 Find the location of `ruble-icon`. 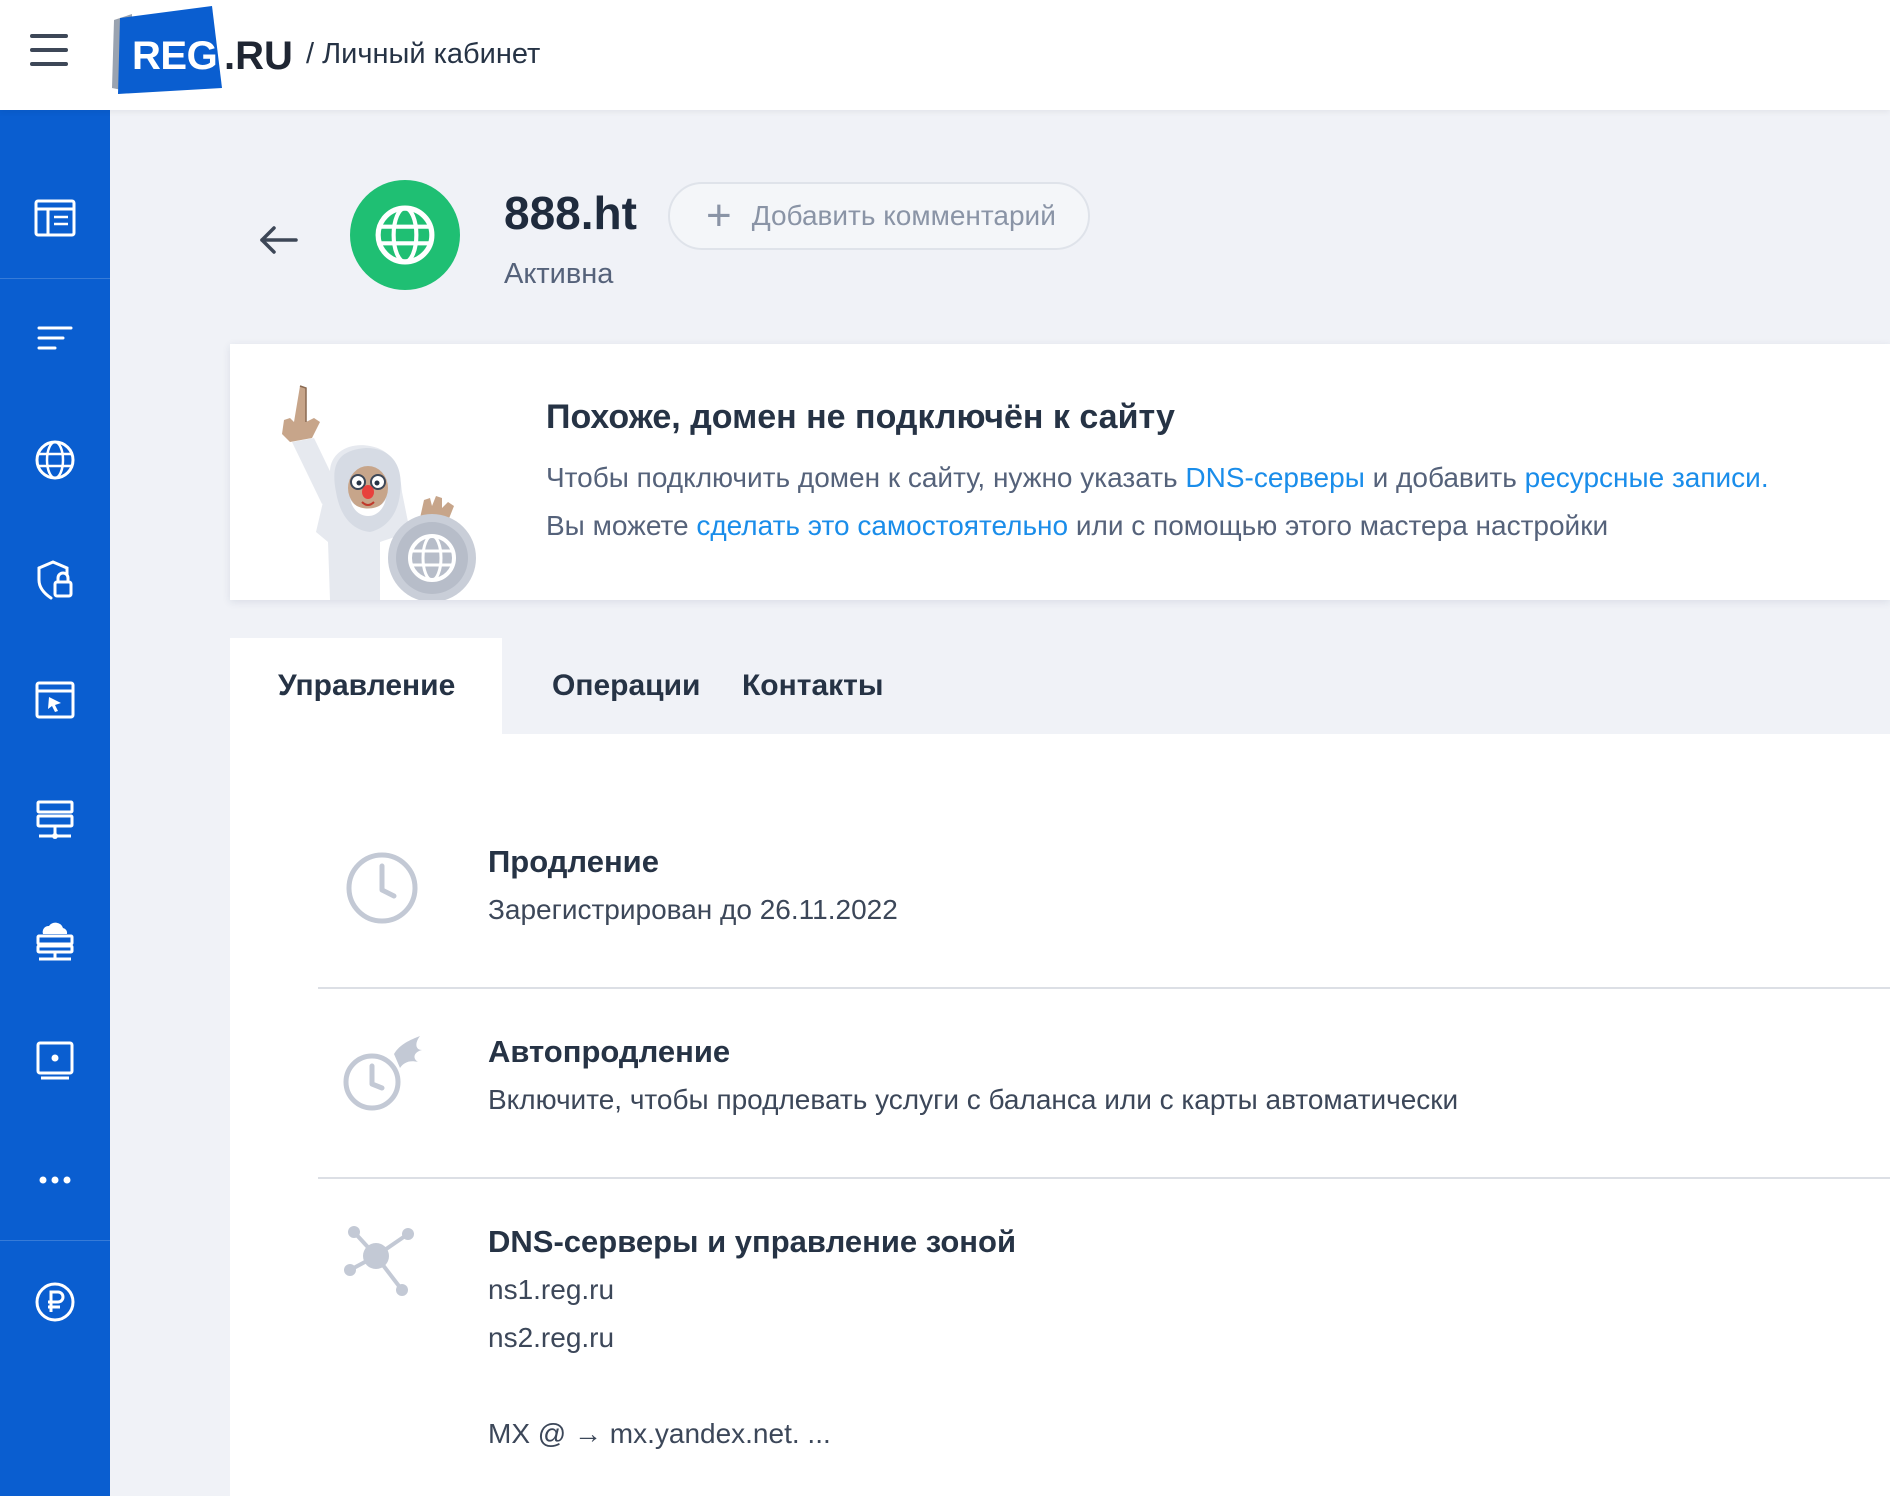

ruble-icon is located at coordinates (55, 1302).